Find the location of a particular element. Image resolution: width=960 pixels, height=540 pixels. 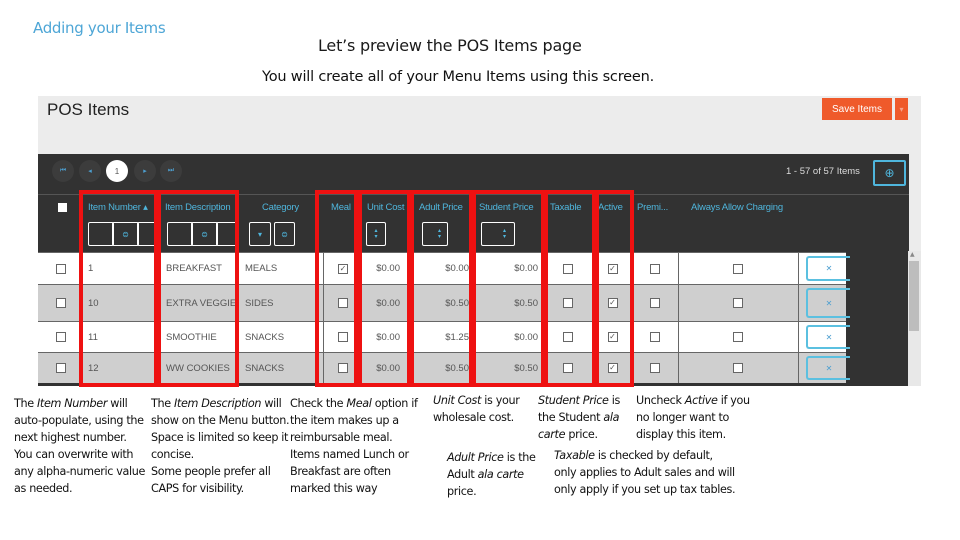

note-unit-cost: Unit Cost is your wholesale cost. is located at coordinates (476, 409).